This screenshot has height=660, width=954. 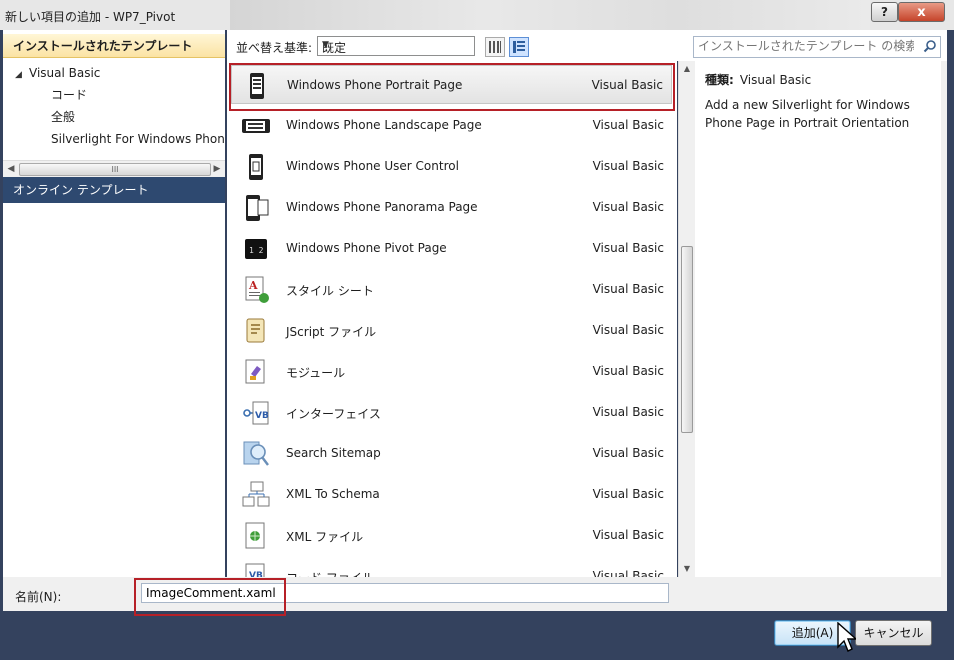 I want to click on template-name: JScript ファイル, so click(x=331, y=332).